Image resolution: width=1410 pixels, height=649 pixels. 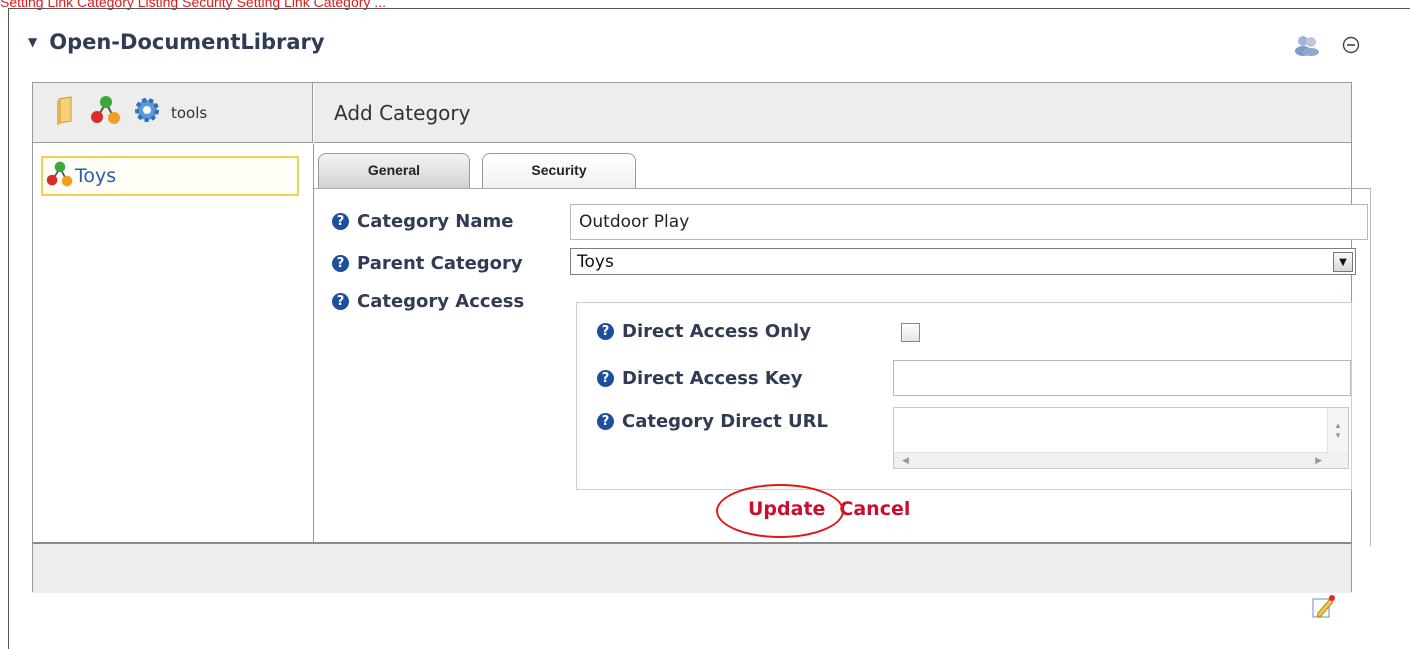 What do you see at coordinates (595, 261) in the screenshot?
I see `parent-category-value: Toys` at bounding box center [595, 261].